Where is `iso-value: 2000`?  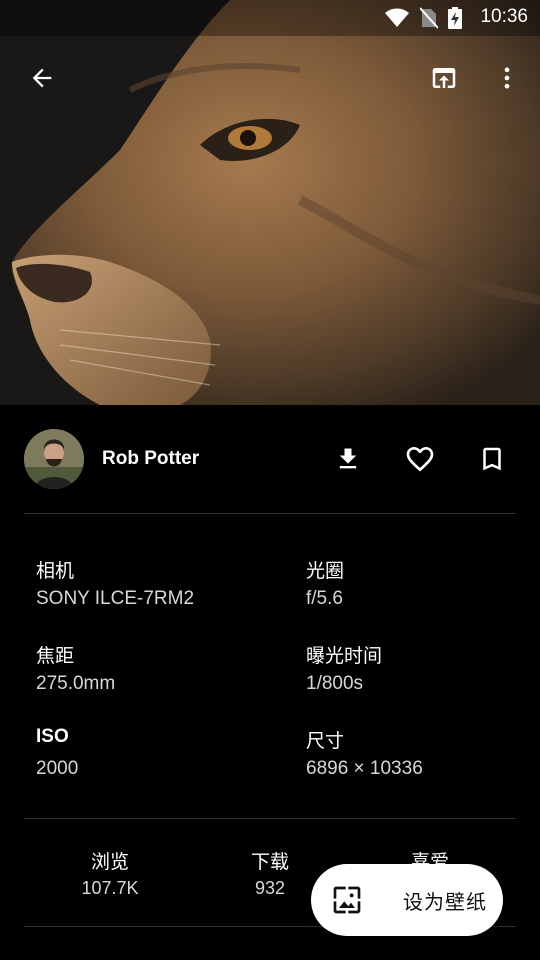 iso-value: 2000 is located at coordinates (57, 768).